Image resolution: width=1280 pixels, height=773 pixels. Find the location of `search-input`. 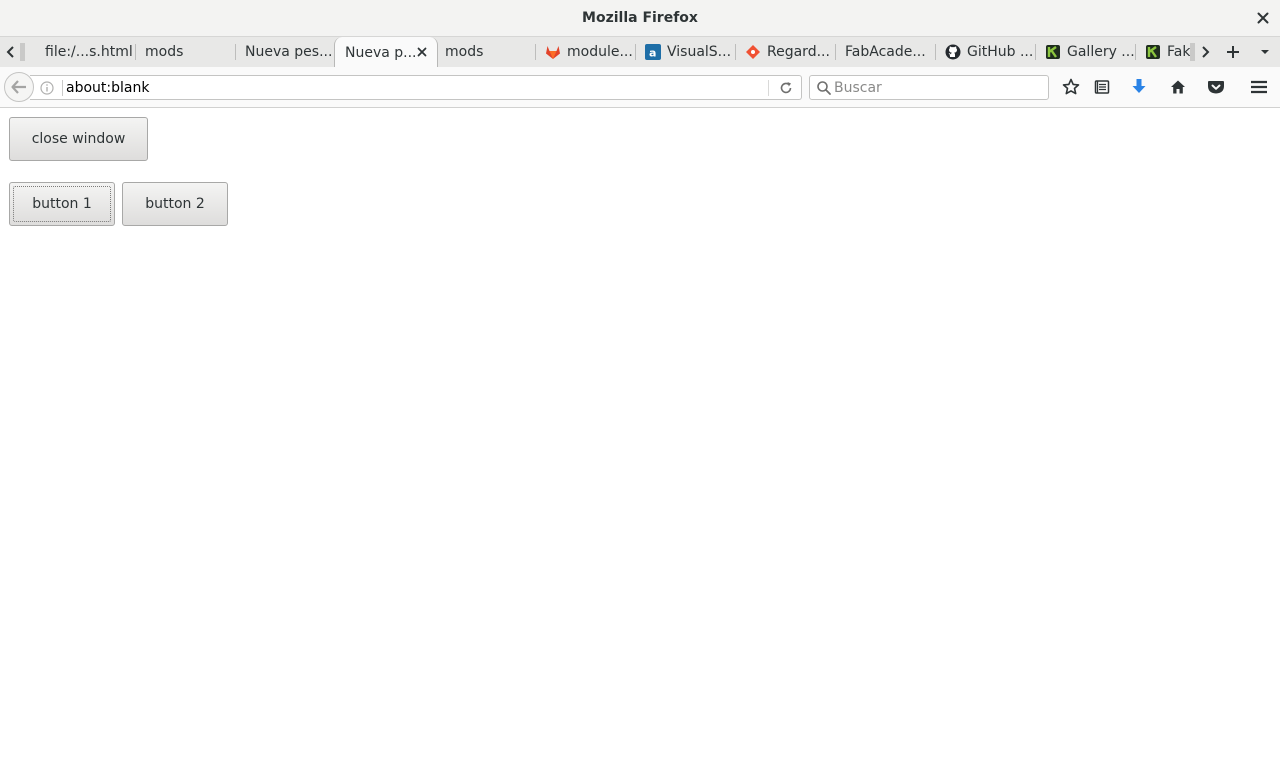

search-input is located at coordinates (939, 87).